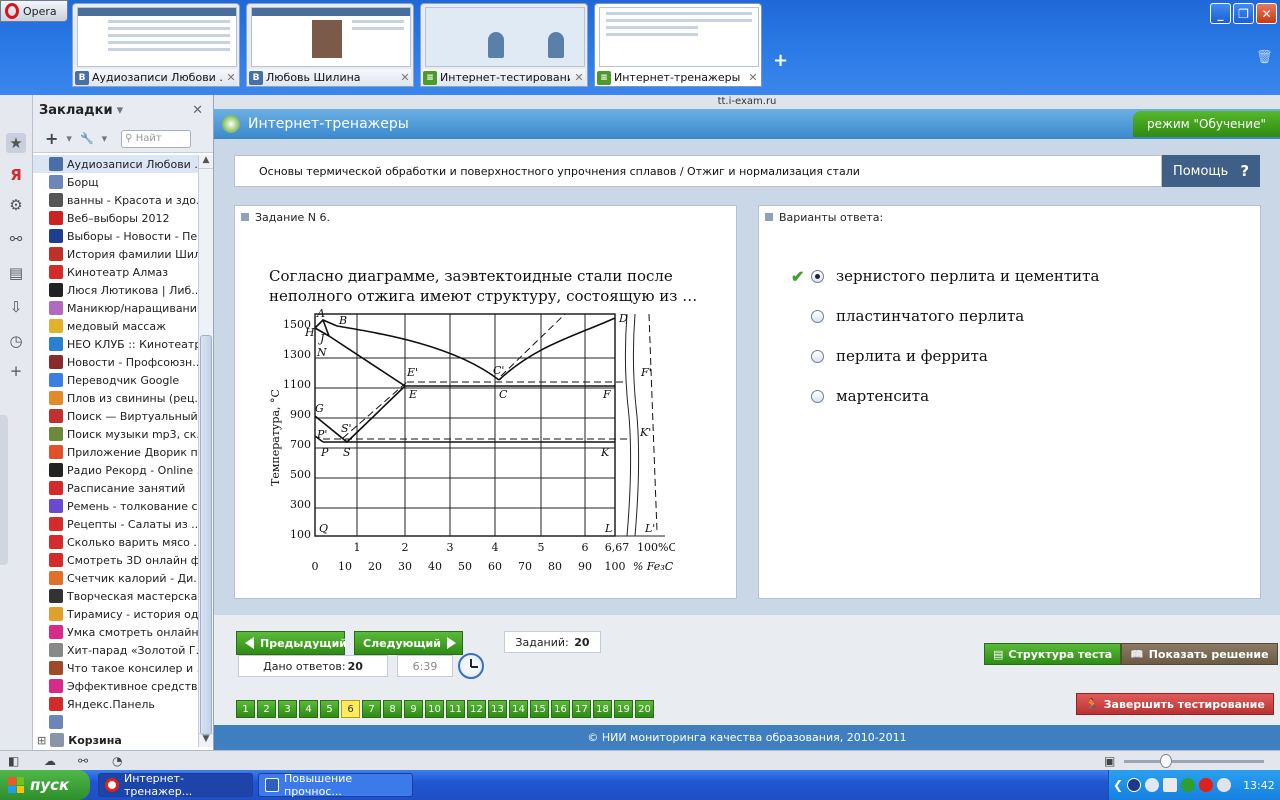  I want to click on unite-icon: ⚯, so click(85, 761).